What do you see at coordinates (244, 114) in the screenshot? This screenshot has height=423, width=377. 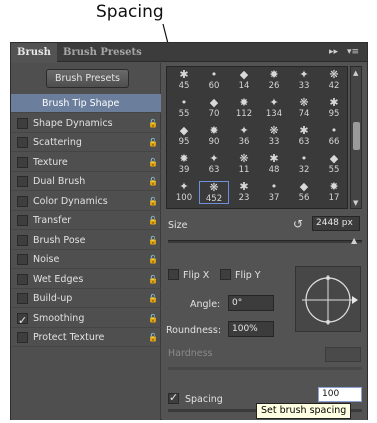 I see `brush-tip-size: 112` at bounding box center [244, 114].